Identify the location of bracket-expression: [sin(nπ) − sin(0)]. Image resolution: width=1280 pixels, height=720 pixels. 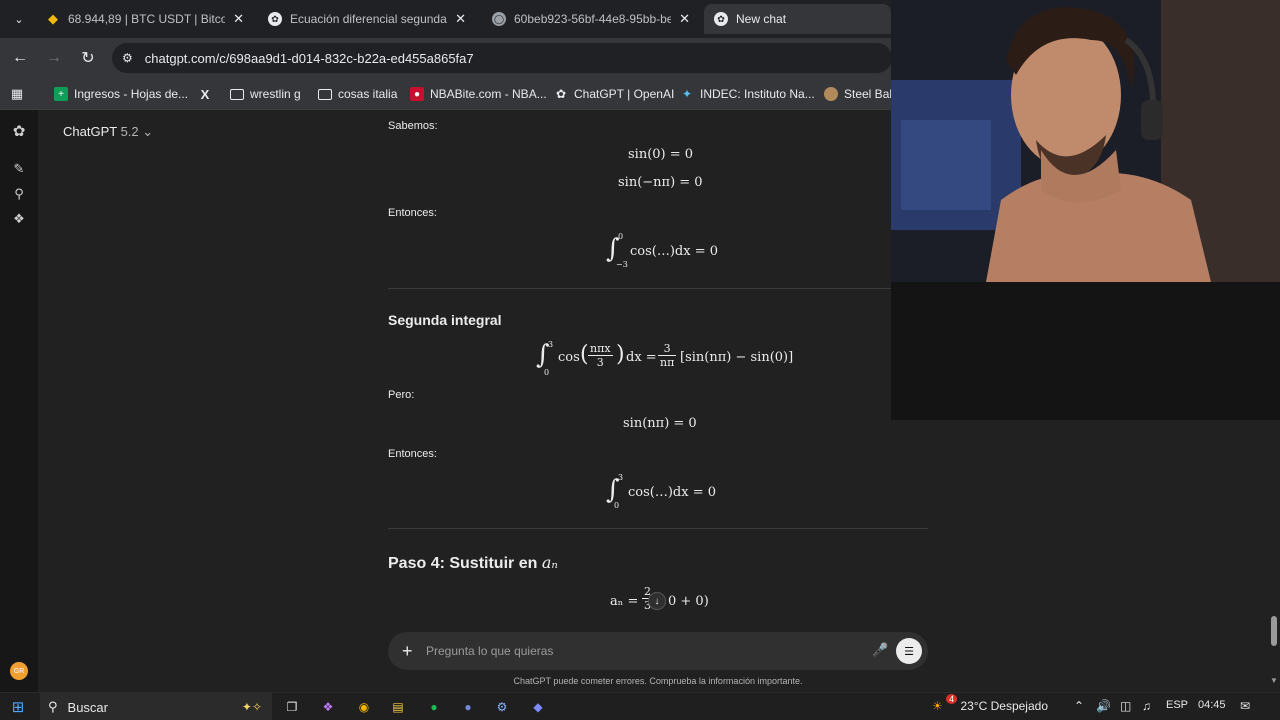
(737, 357).